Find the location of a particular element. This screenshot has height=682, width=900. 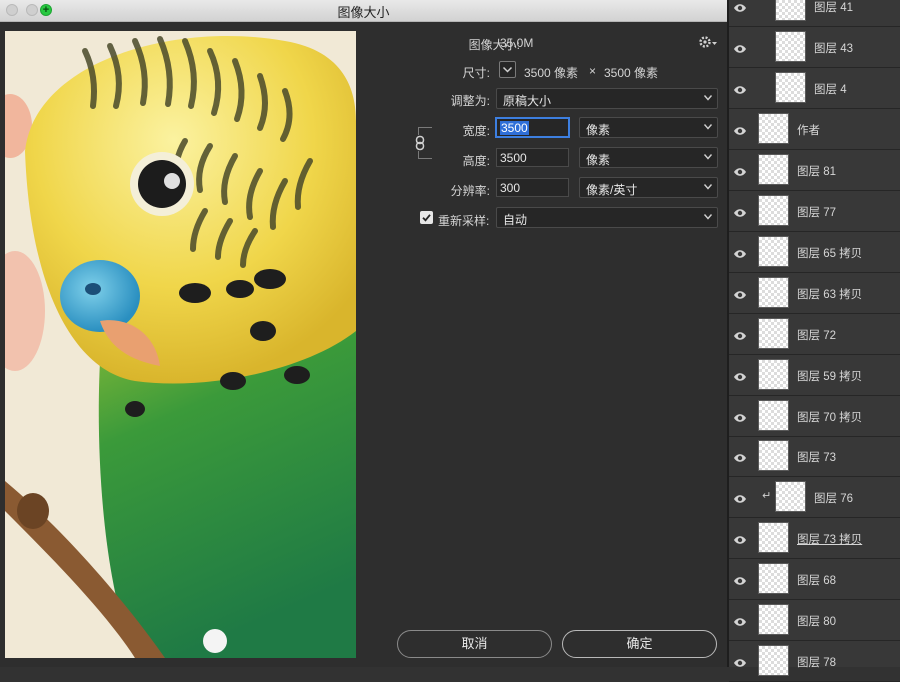

resample-value: 自动 is located at coordinates (515, 220).